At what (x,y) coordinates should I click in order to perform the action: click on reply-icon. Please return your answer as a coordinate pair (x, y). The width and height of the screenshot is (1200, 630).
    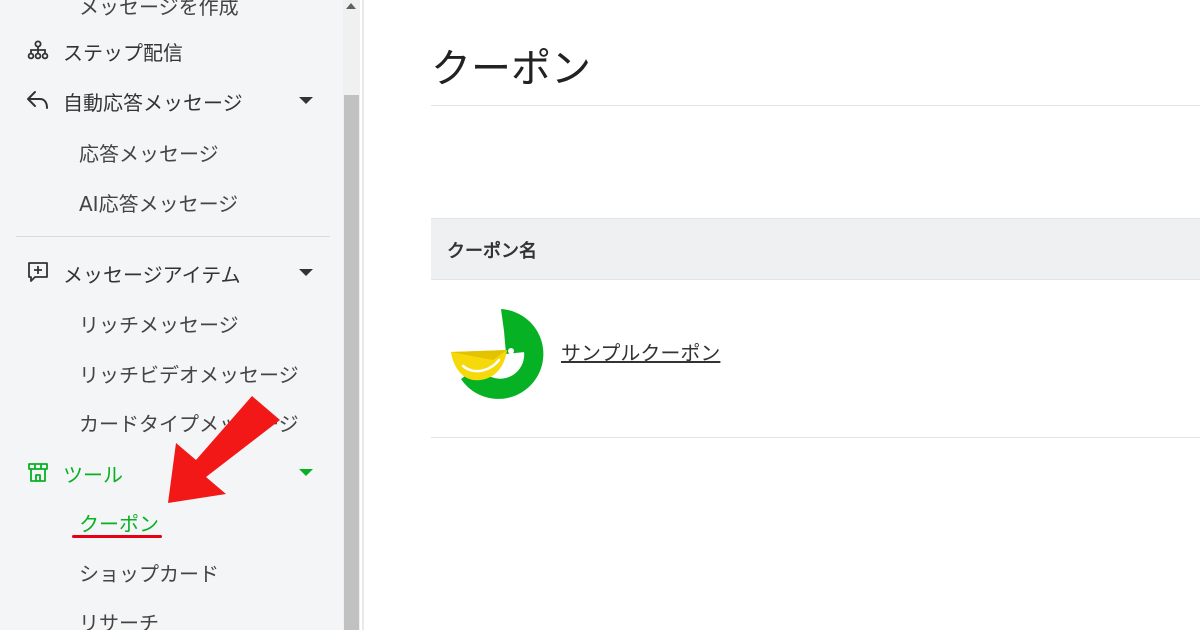
    Looking at the image, I should click on (38, 100).